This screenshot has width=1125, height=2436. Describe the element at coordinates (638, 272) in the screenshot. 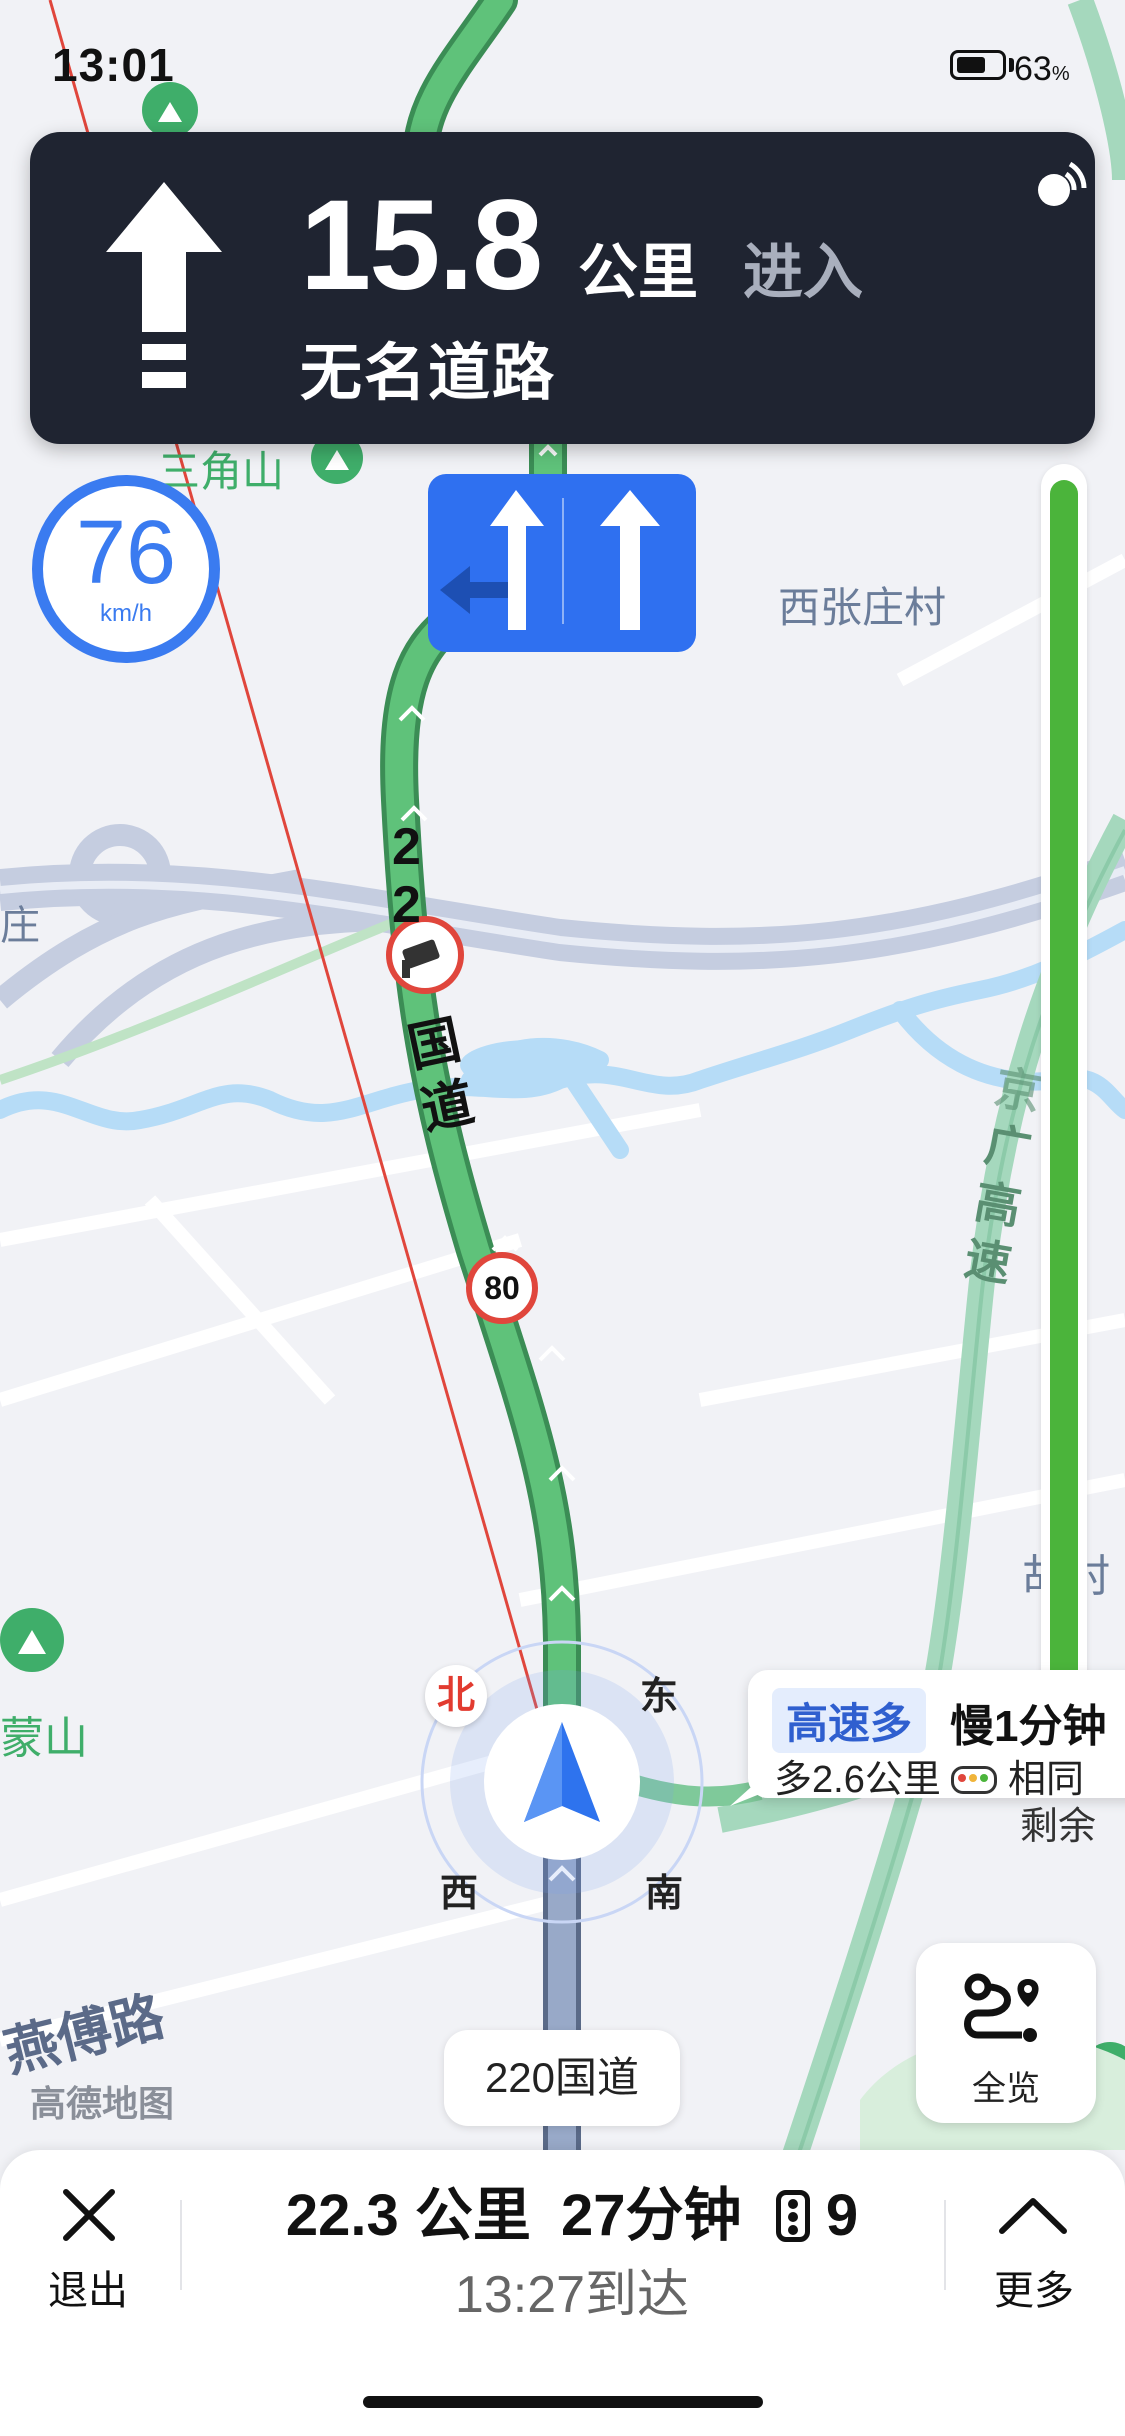

I see `guidance-unit: 公里` at that location.